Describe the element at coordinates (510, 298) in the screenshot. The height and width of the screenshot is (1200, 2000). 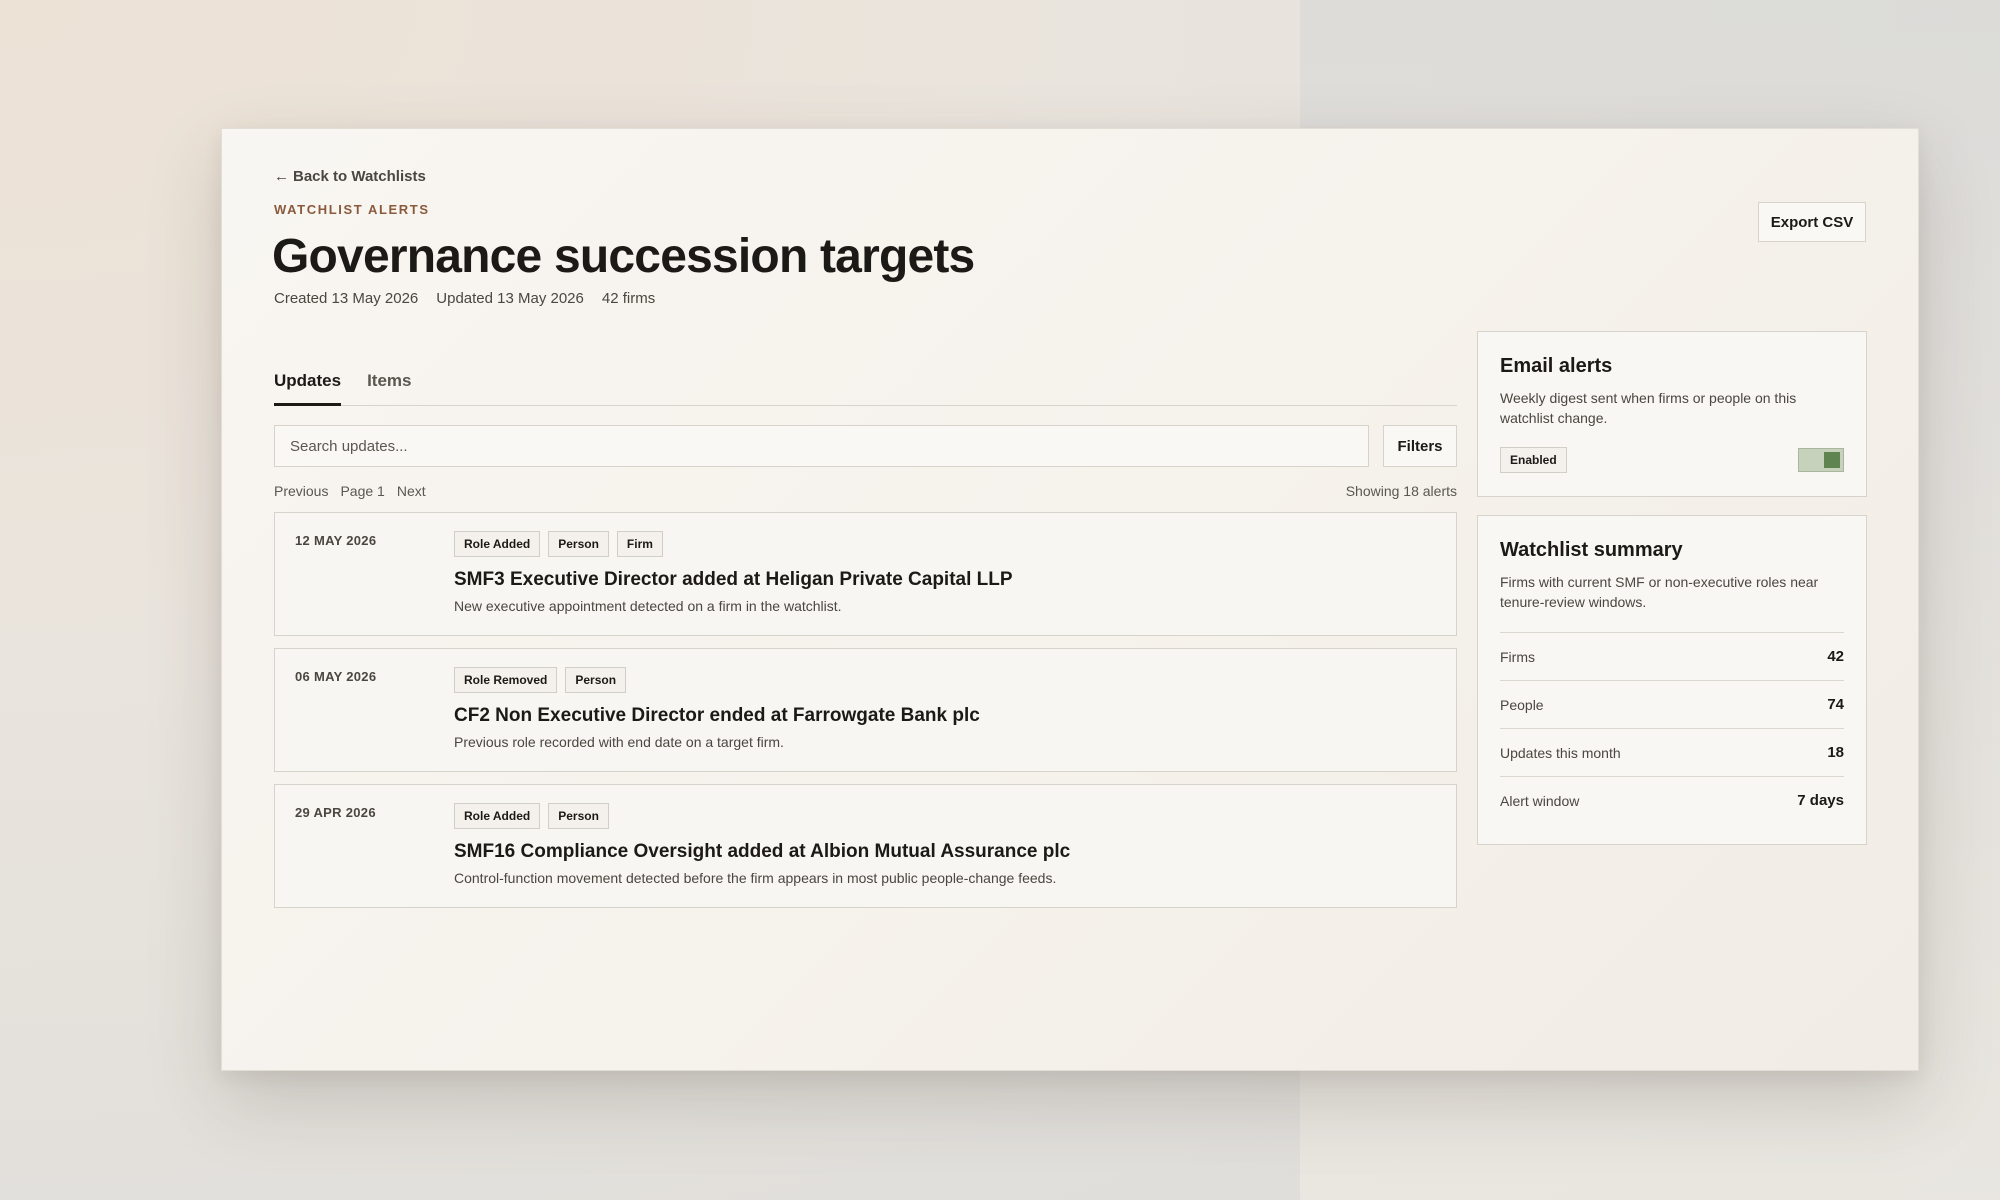
I see `updated-date: Updated 13 May 2026` at that location.